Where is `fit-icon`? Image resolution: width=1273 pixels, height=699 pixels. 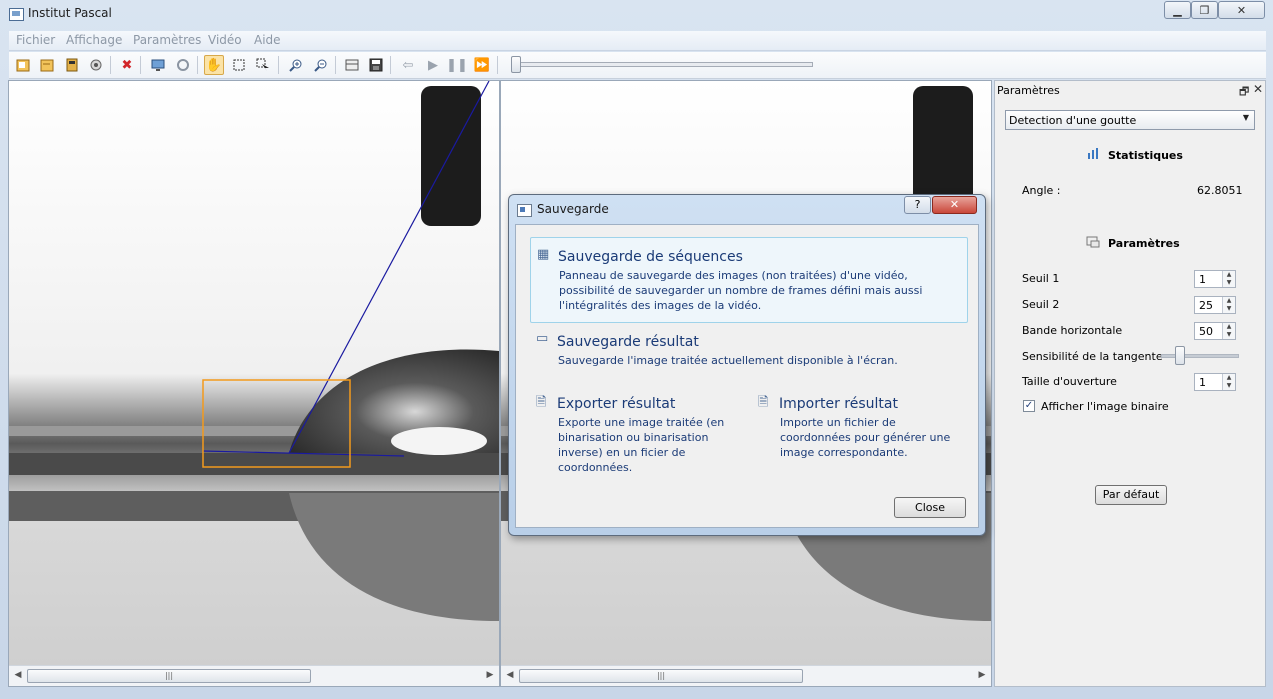
fit-icon is located at coordinates (352, 65).